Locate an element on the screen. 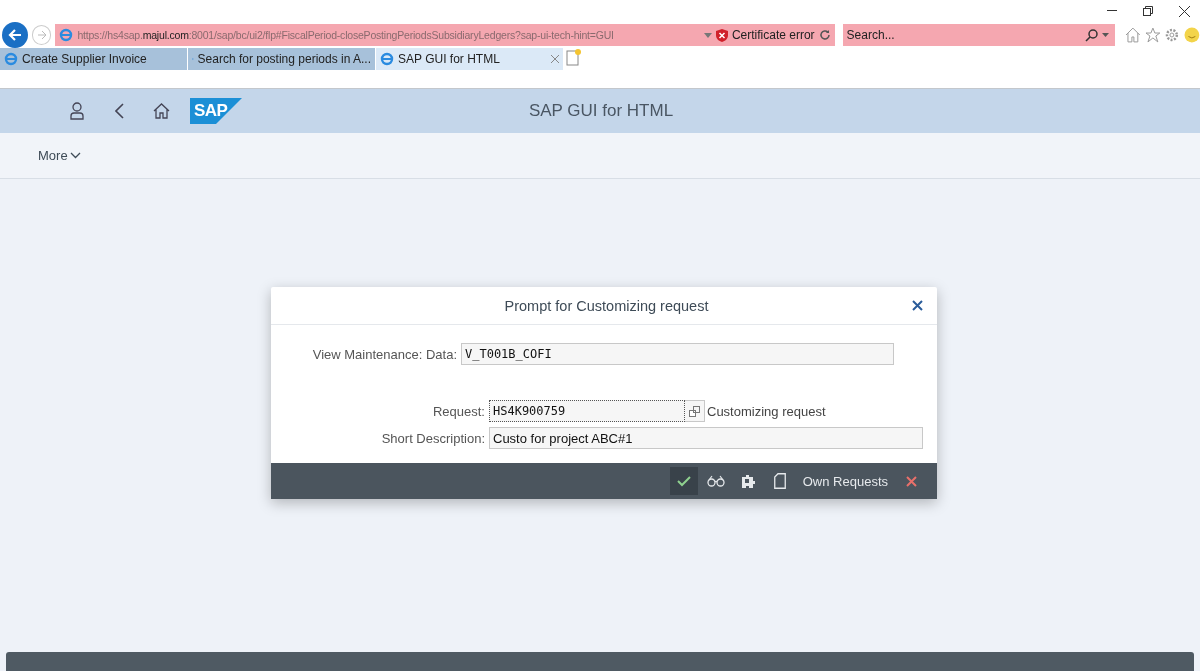  browser-tab: SAP GUI for HTML is located at coordinates (470, 59).